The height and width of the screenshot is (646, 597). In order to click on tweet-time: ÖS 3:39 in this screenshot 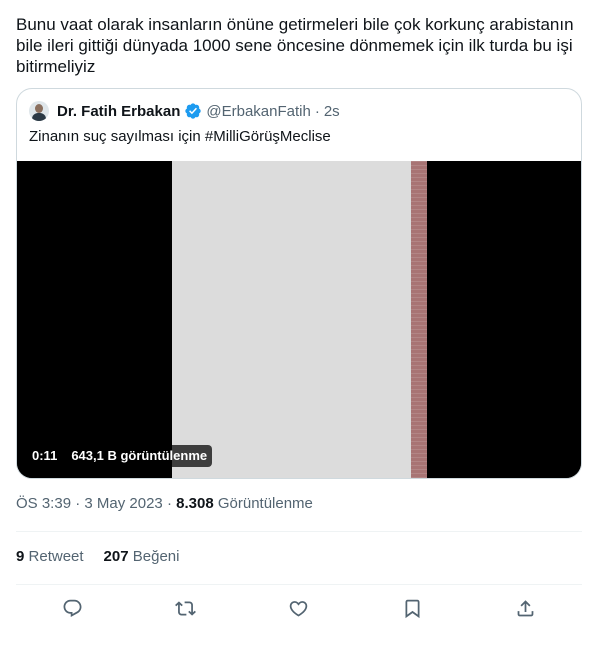, I will do `click(43, 503)`.